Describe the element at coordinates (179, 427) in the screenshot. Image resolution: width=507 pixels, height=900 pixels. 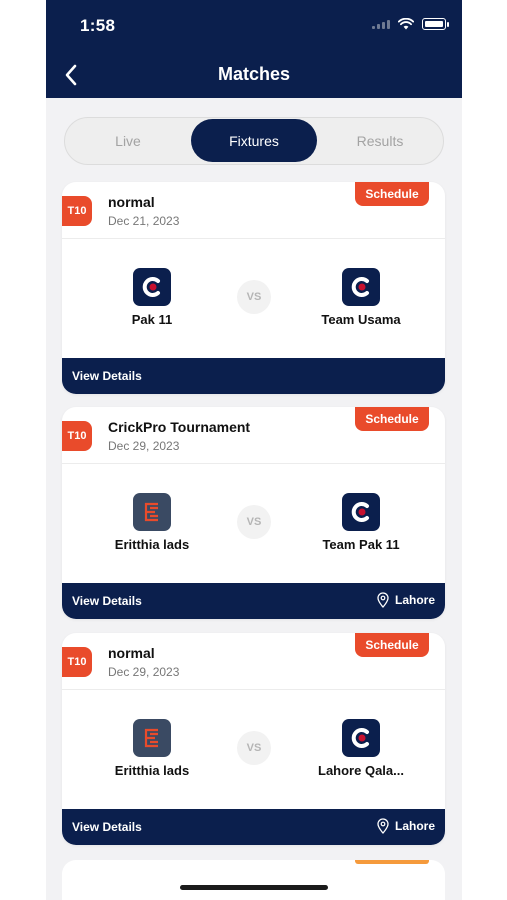
I see `match-name: CrickPro Tournament` at that location.